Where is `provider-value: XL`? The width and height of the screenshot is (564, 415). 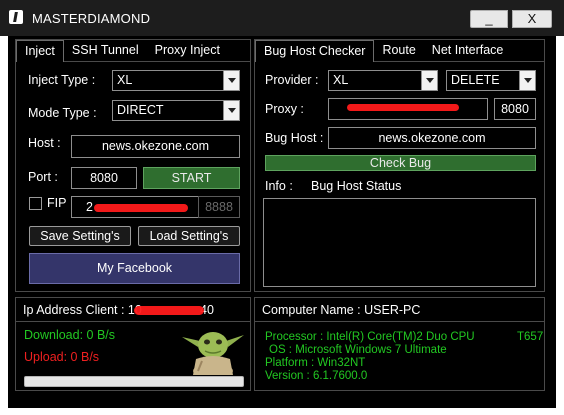 provider-value: XL is located at coordinates (341, 80).